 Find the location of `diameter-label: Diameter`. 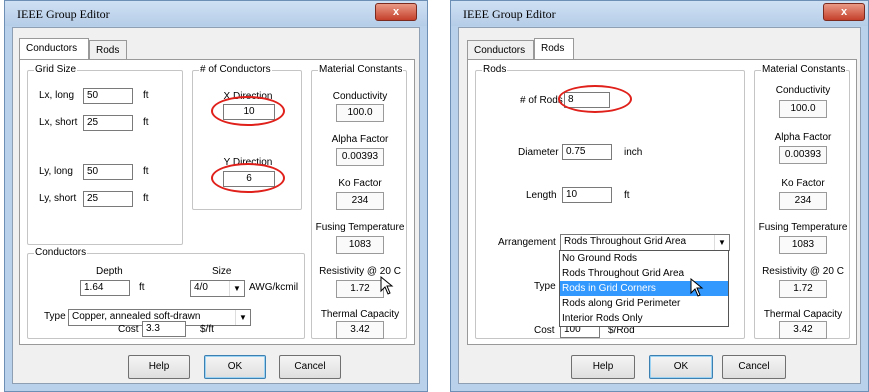

diameter-label: Diameter is located at coordinates (538, 152).